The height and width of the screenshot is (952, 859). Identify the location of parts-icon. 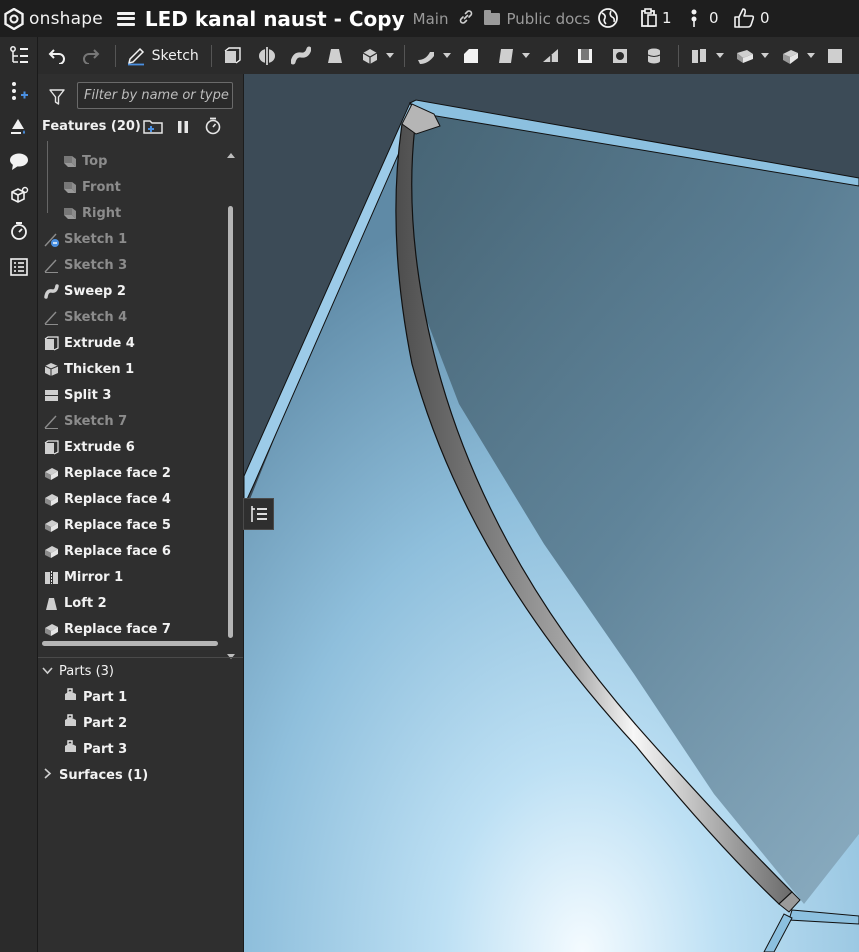
(18, 195).